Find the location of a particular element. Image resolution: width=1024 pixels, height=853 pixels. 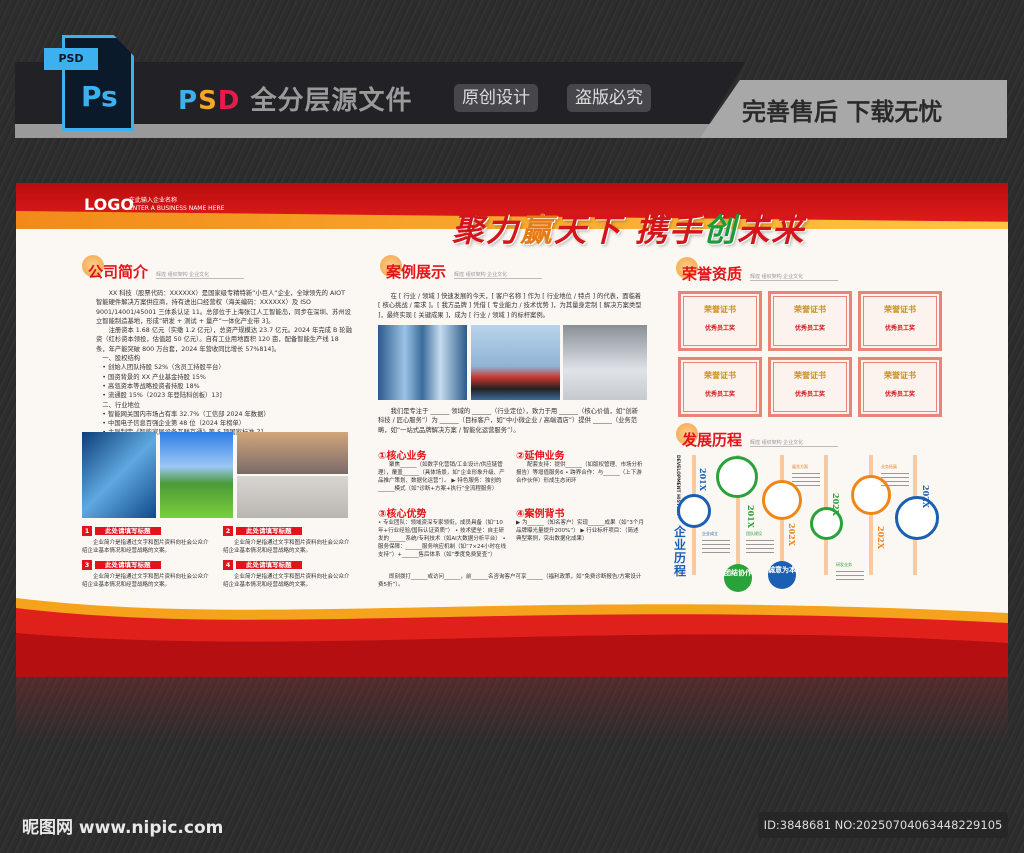

case-endorsement-title: ④案例背书 is located at coordinates (540, 514).